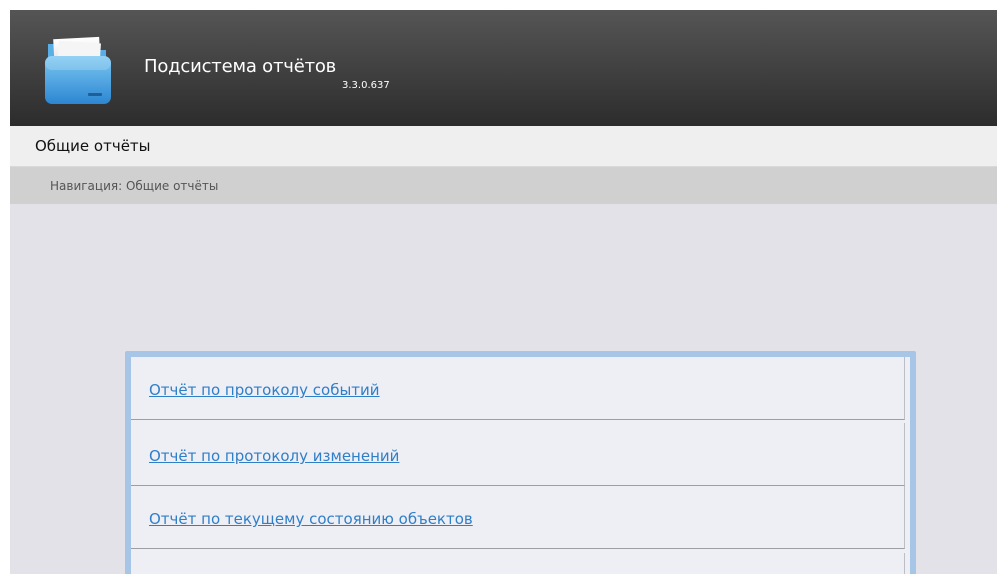 The height and width of the screenshot is (574, 997). Describe the element at coordinates (518, 454) in the screenshot. I see `report-item-change-log: Отчёт по протоколу изменений` at that location.